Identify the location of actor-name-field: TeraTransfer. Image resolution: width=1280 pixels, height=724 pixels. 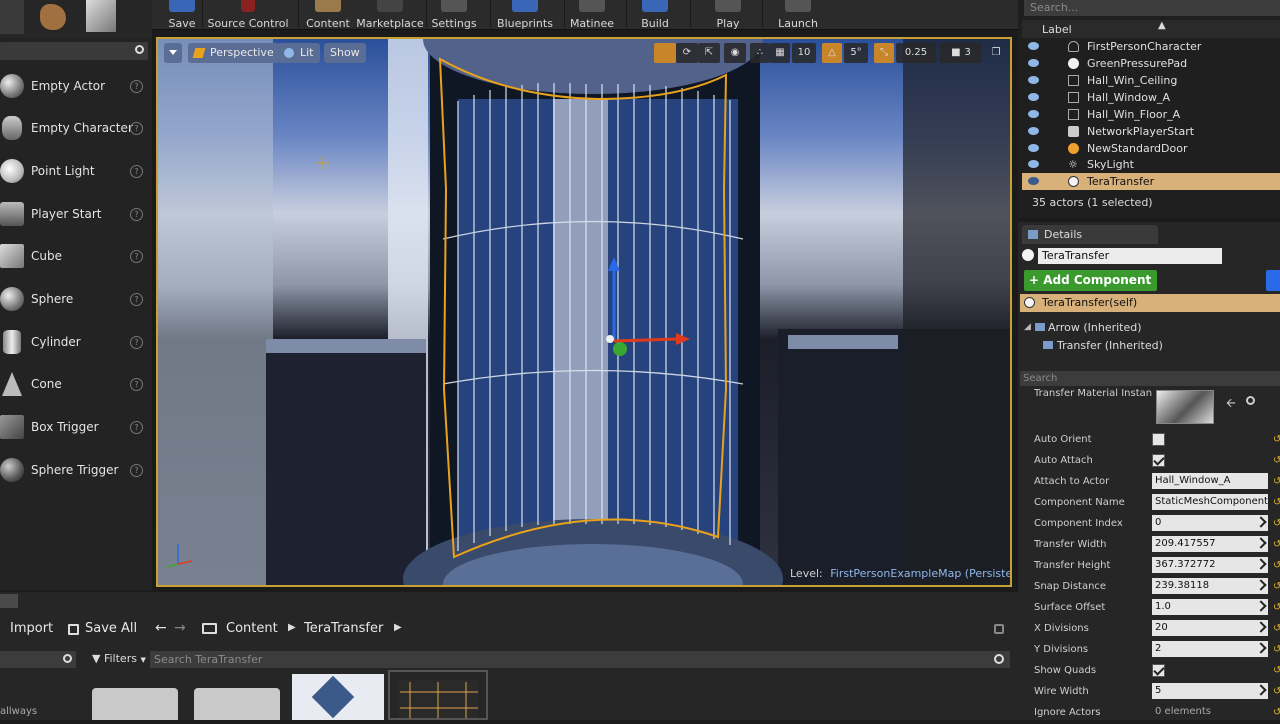
(1130, 256).